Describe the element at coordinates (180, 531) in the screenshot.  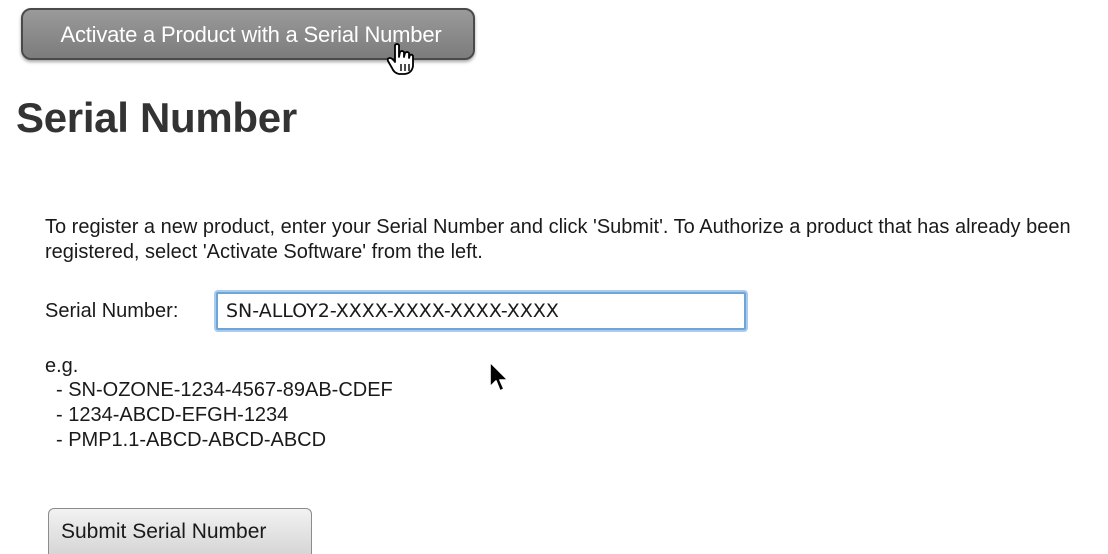
I see `submit-serial-number-button: Submit Serial Number` at that location.